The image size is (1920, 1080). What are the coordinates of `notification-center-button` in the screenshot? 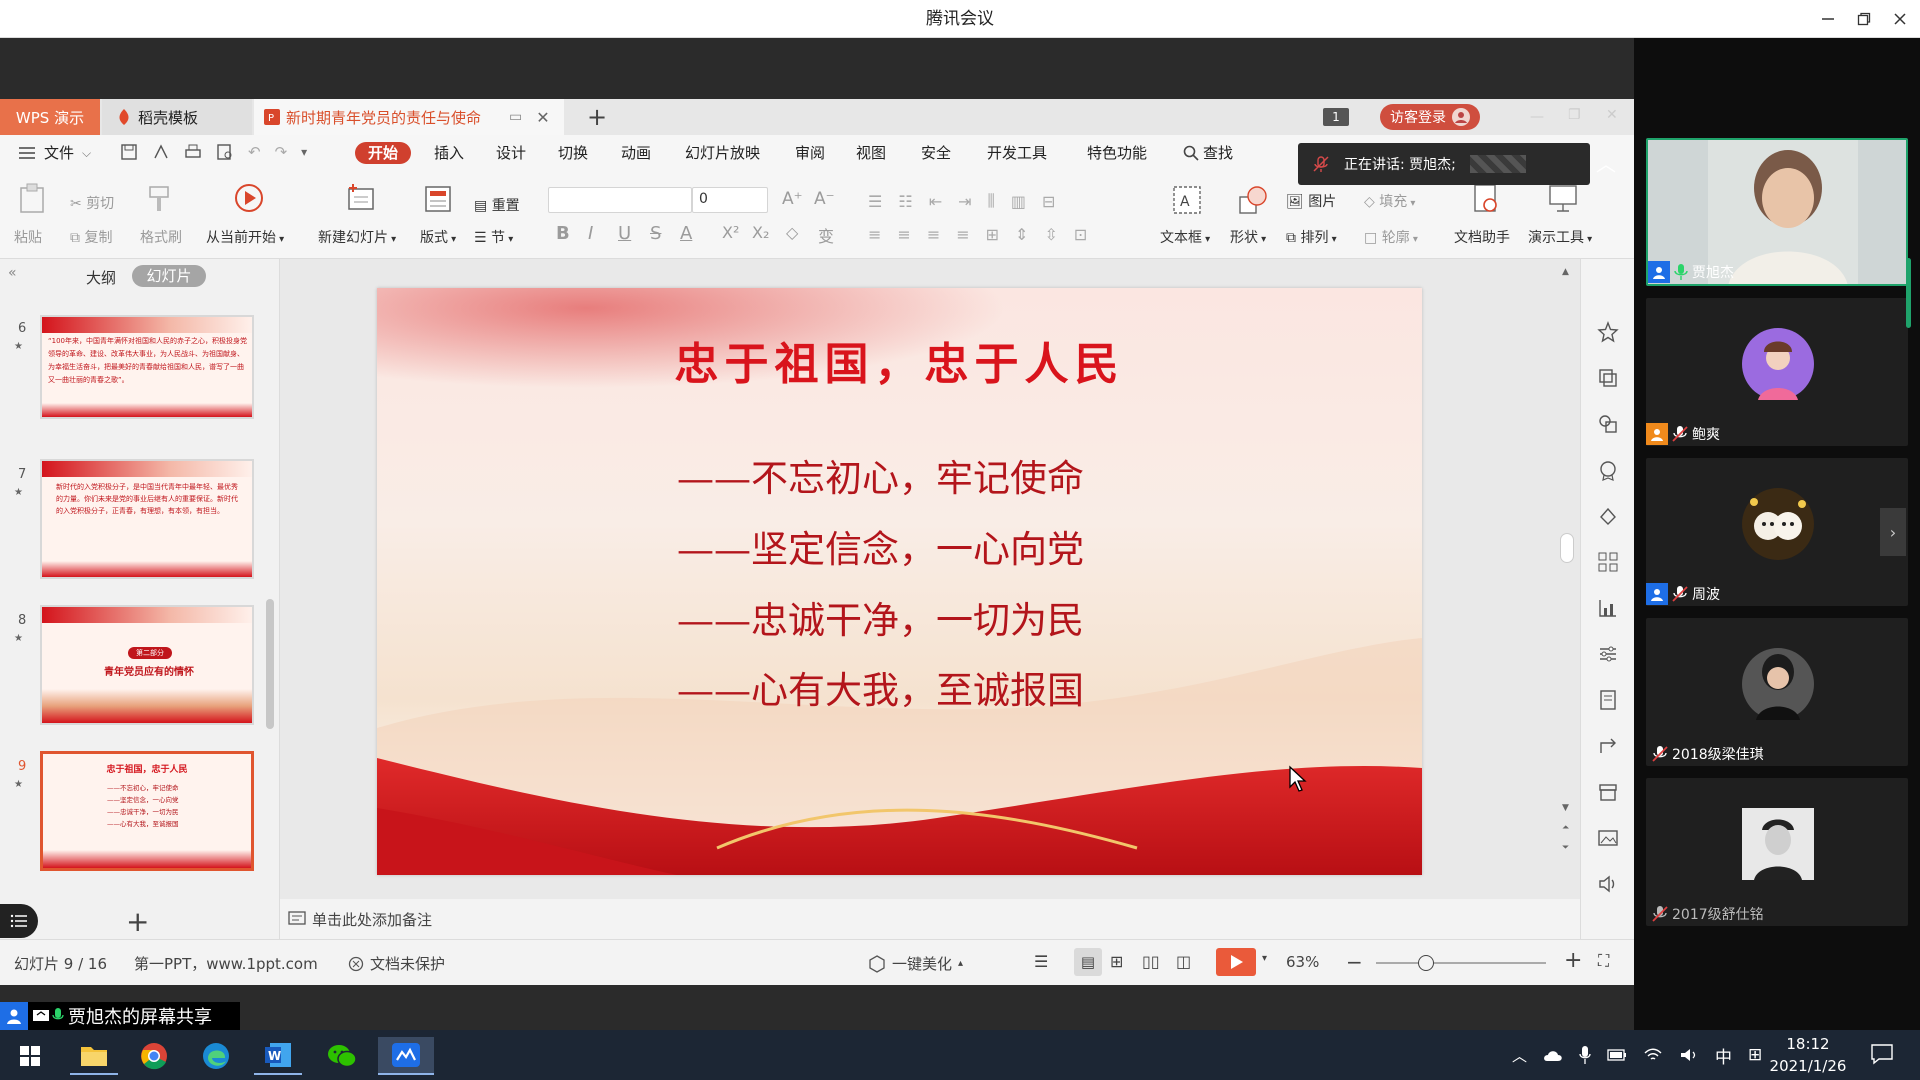 It's located at (1882, 1054).